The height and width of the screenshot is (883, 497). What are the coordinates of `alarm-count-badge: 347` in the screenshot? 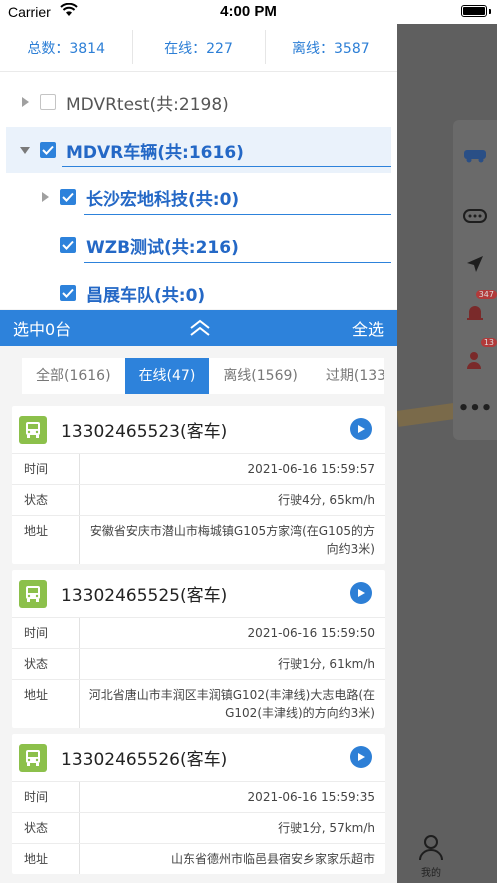 It's located at (486, 294).